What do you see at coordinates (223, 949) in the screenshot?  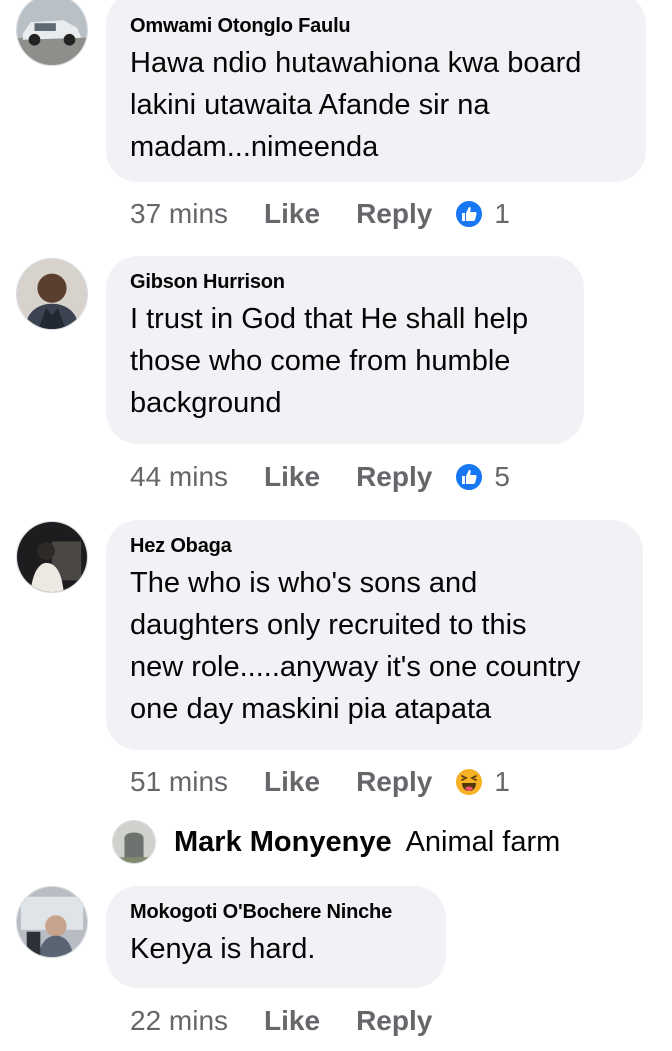 I see `comment-text-line: Kenya is hard.` at bounding box center [223, 949].